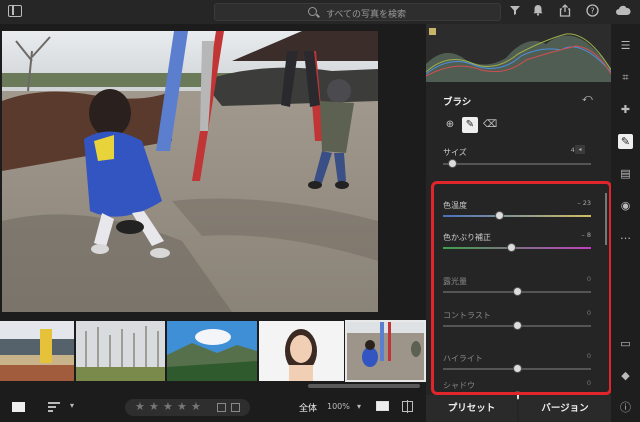 This screenshot has width=640, height=422. What do you see at coordinates (538, 12) in the screenshot?
I see `bell-icon` at bounding box center [538, 12].